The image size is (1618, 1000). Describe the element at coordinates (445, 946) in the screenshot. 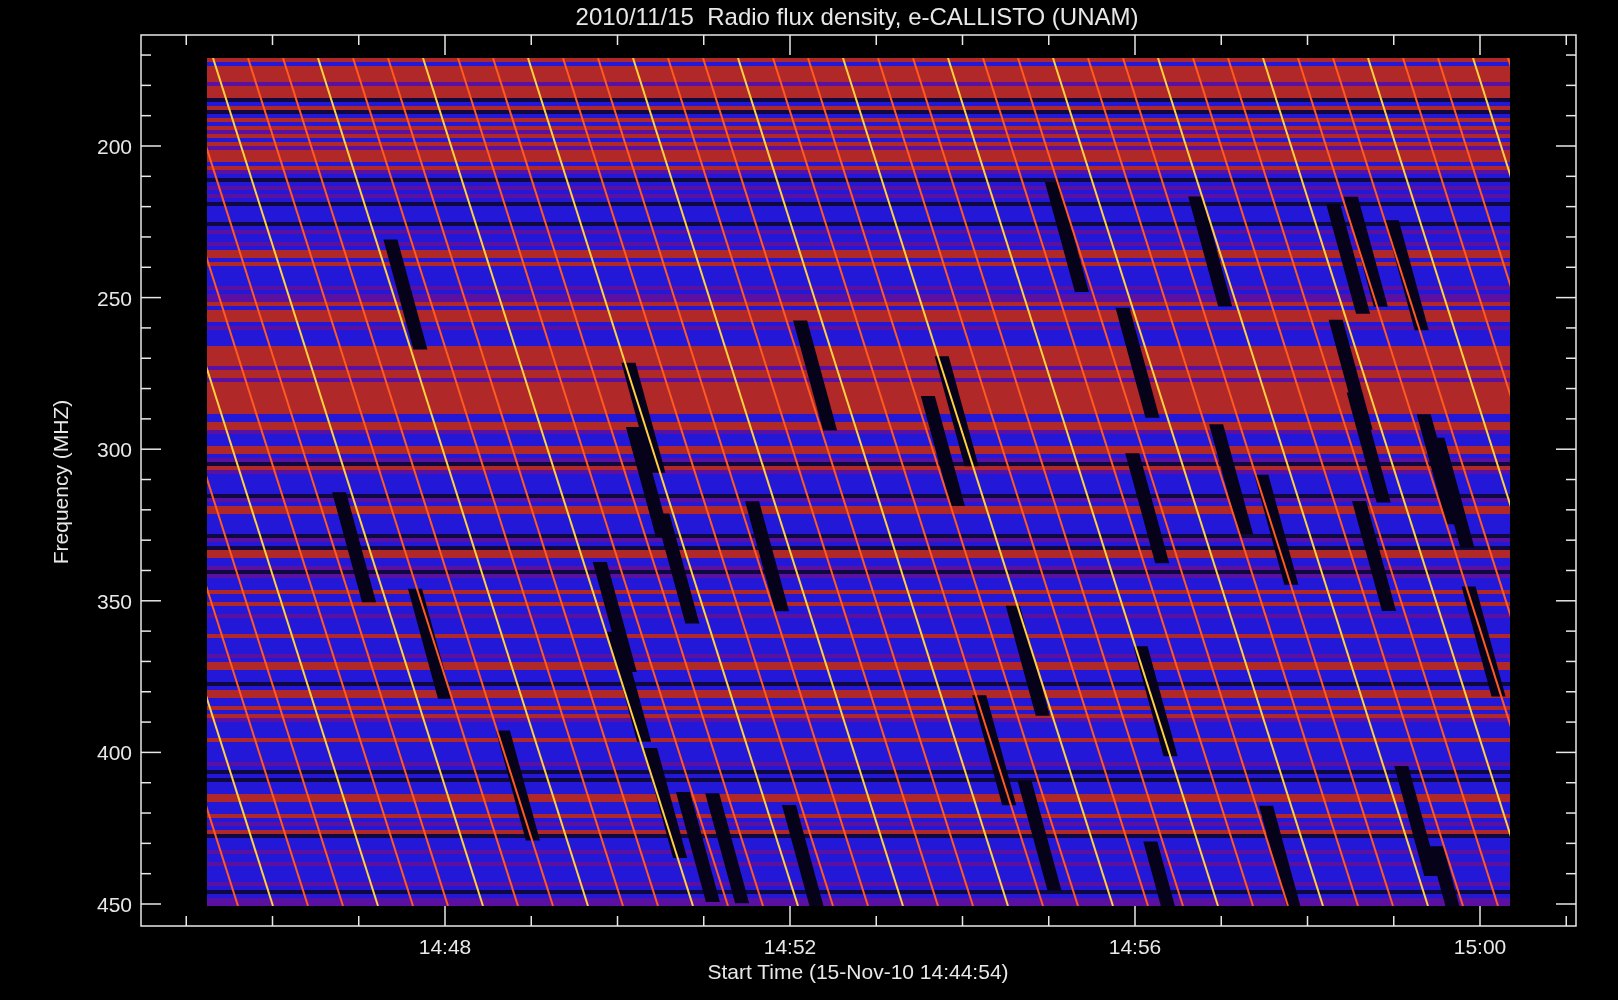

I see `tick-label: 14:48` at that location.